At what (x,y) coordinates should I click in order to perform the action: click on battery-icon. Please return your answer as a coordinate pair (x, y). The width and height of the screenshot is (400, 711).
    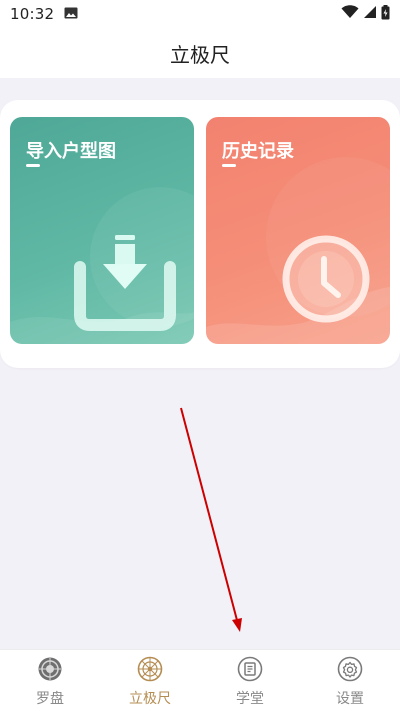
    Looking at the image, I should click on (385, 14).